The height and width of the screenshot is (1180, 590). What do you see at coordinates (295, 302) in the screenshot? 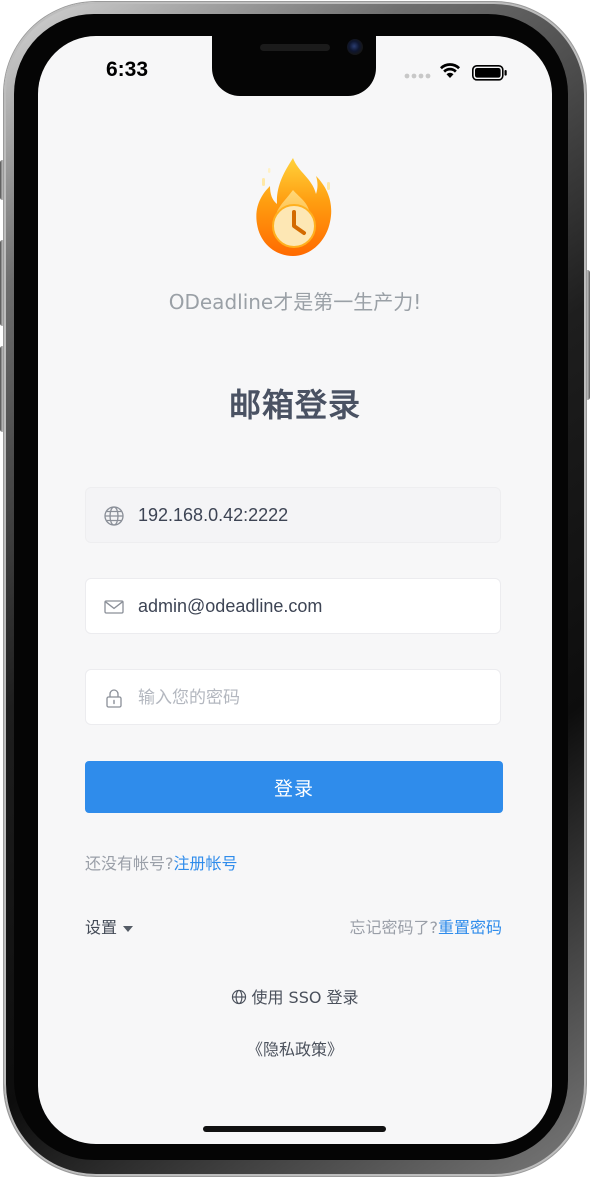
I see `app-slogan: ODeadline才是第一生产力!` at bounding box center [295, 302].